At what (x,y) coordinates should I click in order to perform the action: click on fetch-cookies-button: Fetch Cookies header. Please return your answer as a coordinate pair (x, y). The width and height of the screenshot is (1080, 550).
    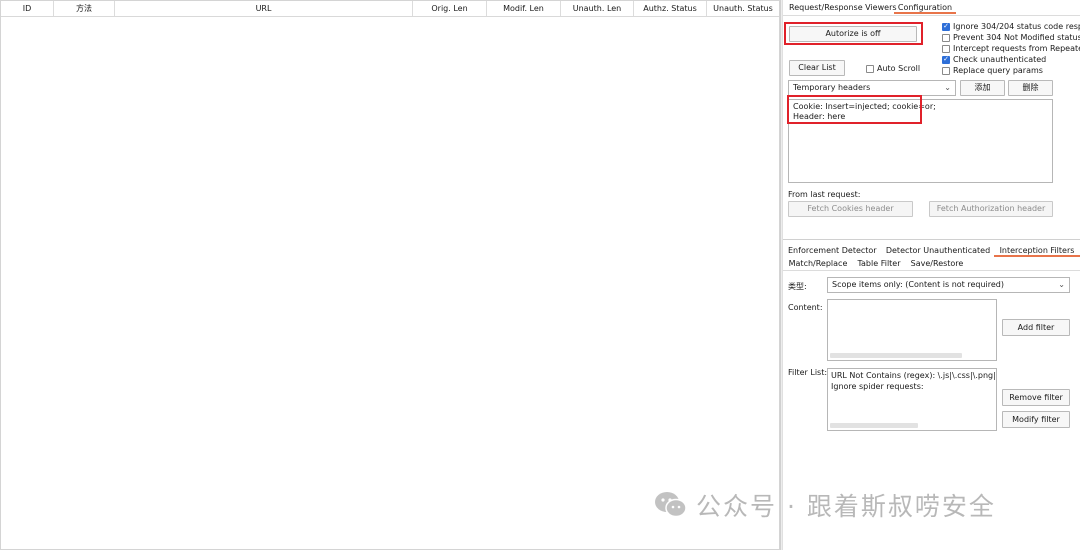
    Looking at the image, I should click on (850, 209).